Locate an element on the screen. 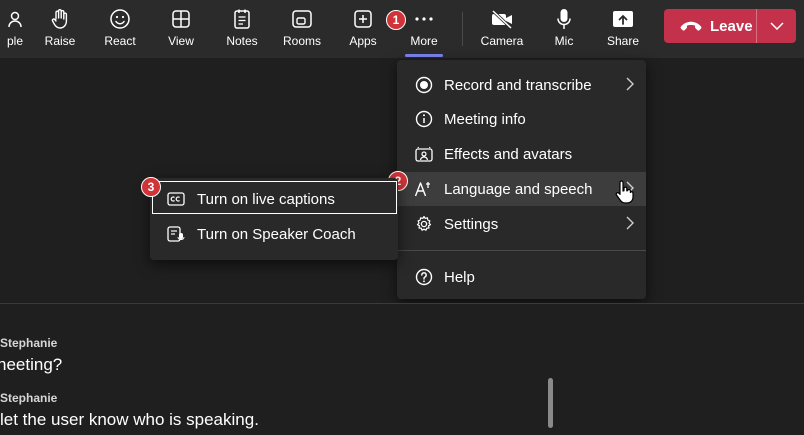  raise-hand-button: Raise is located at coordinates (60, 29).